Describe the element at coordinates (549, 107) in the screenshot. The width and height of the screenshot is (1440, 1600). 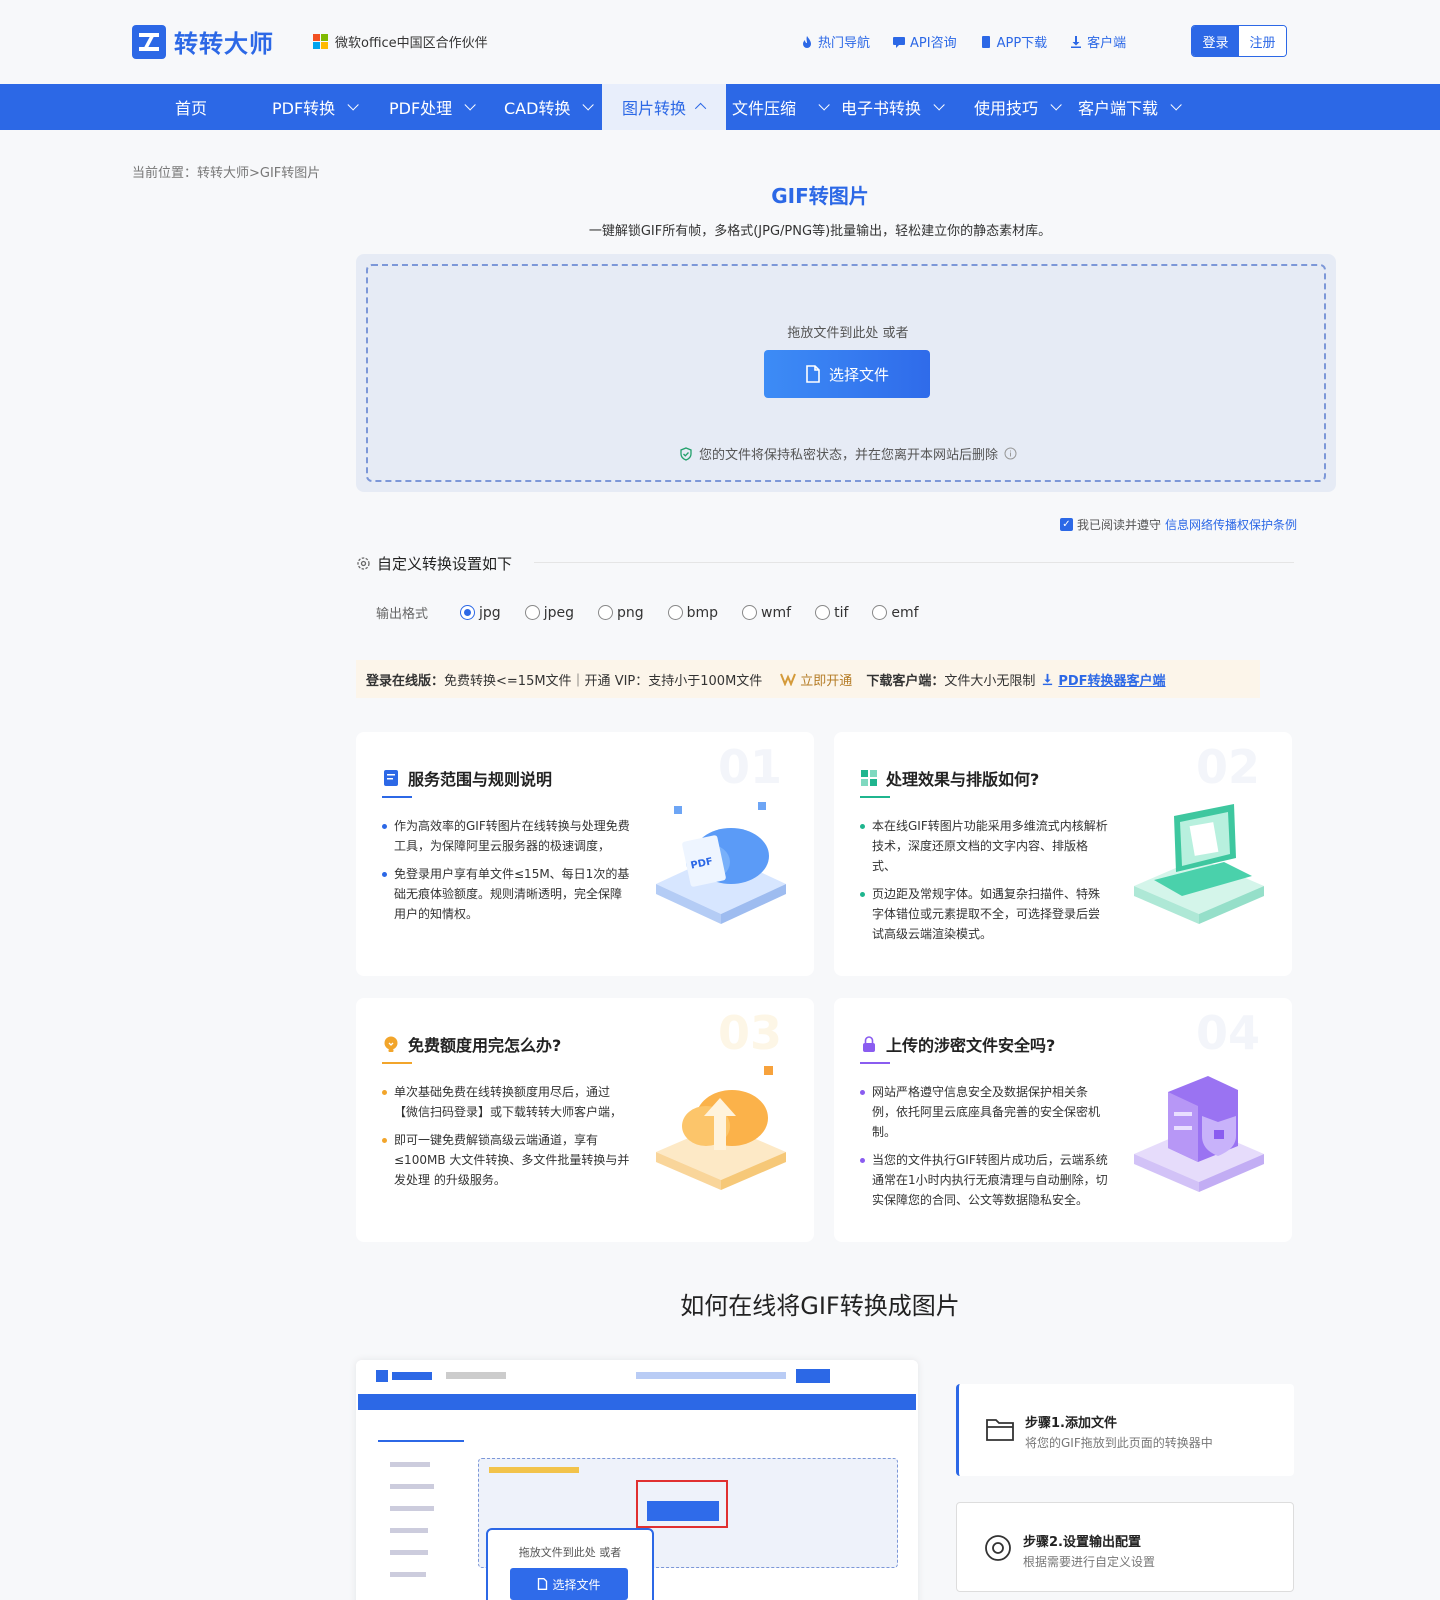
I see `nav-cad-convert: CAD转换` at that location.